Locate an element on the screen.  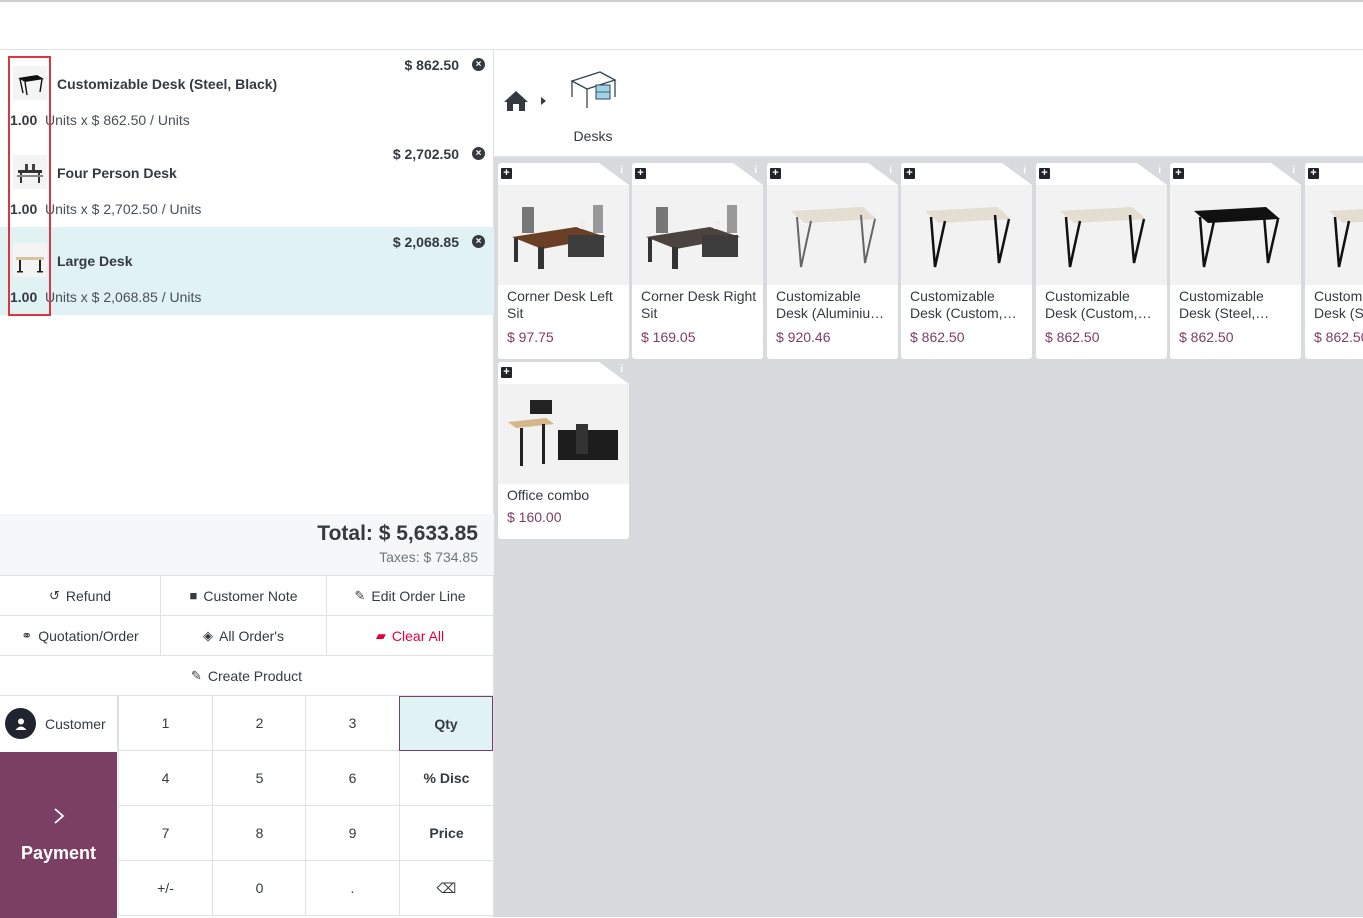
numpad-key-8: 8 is located at coordinates (259, 833).